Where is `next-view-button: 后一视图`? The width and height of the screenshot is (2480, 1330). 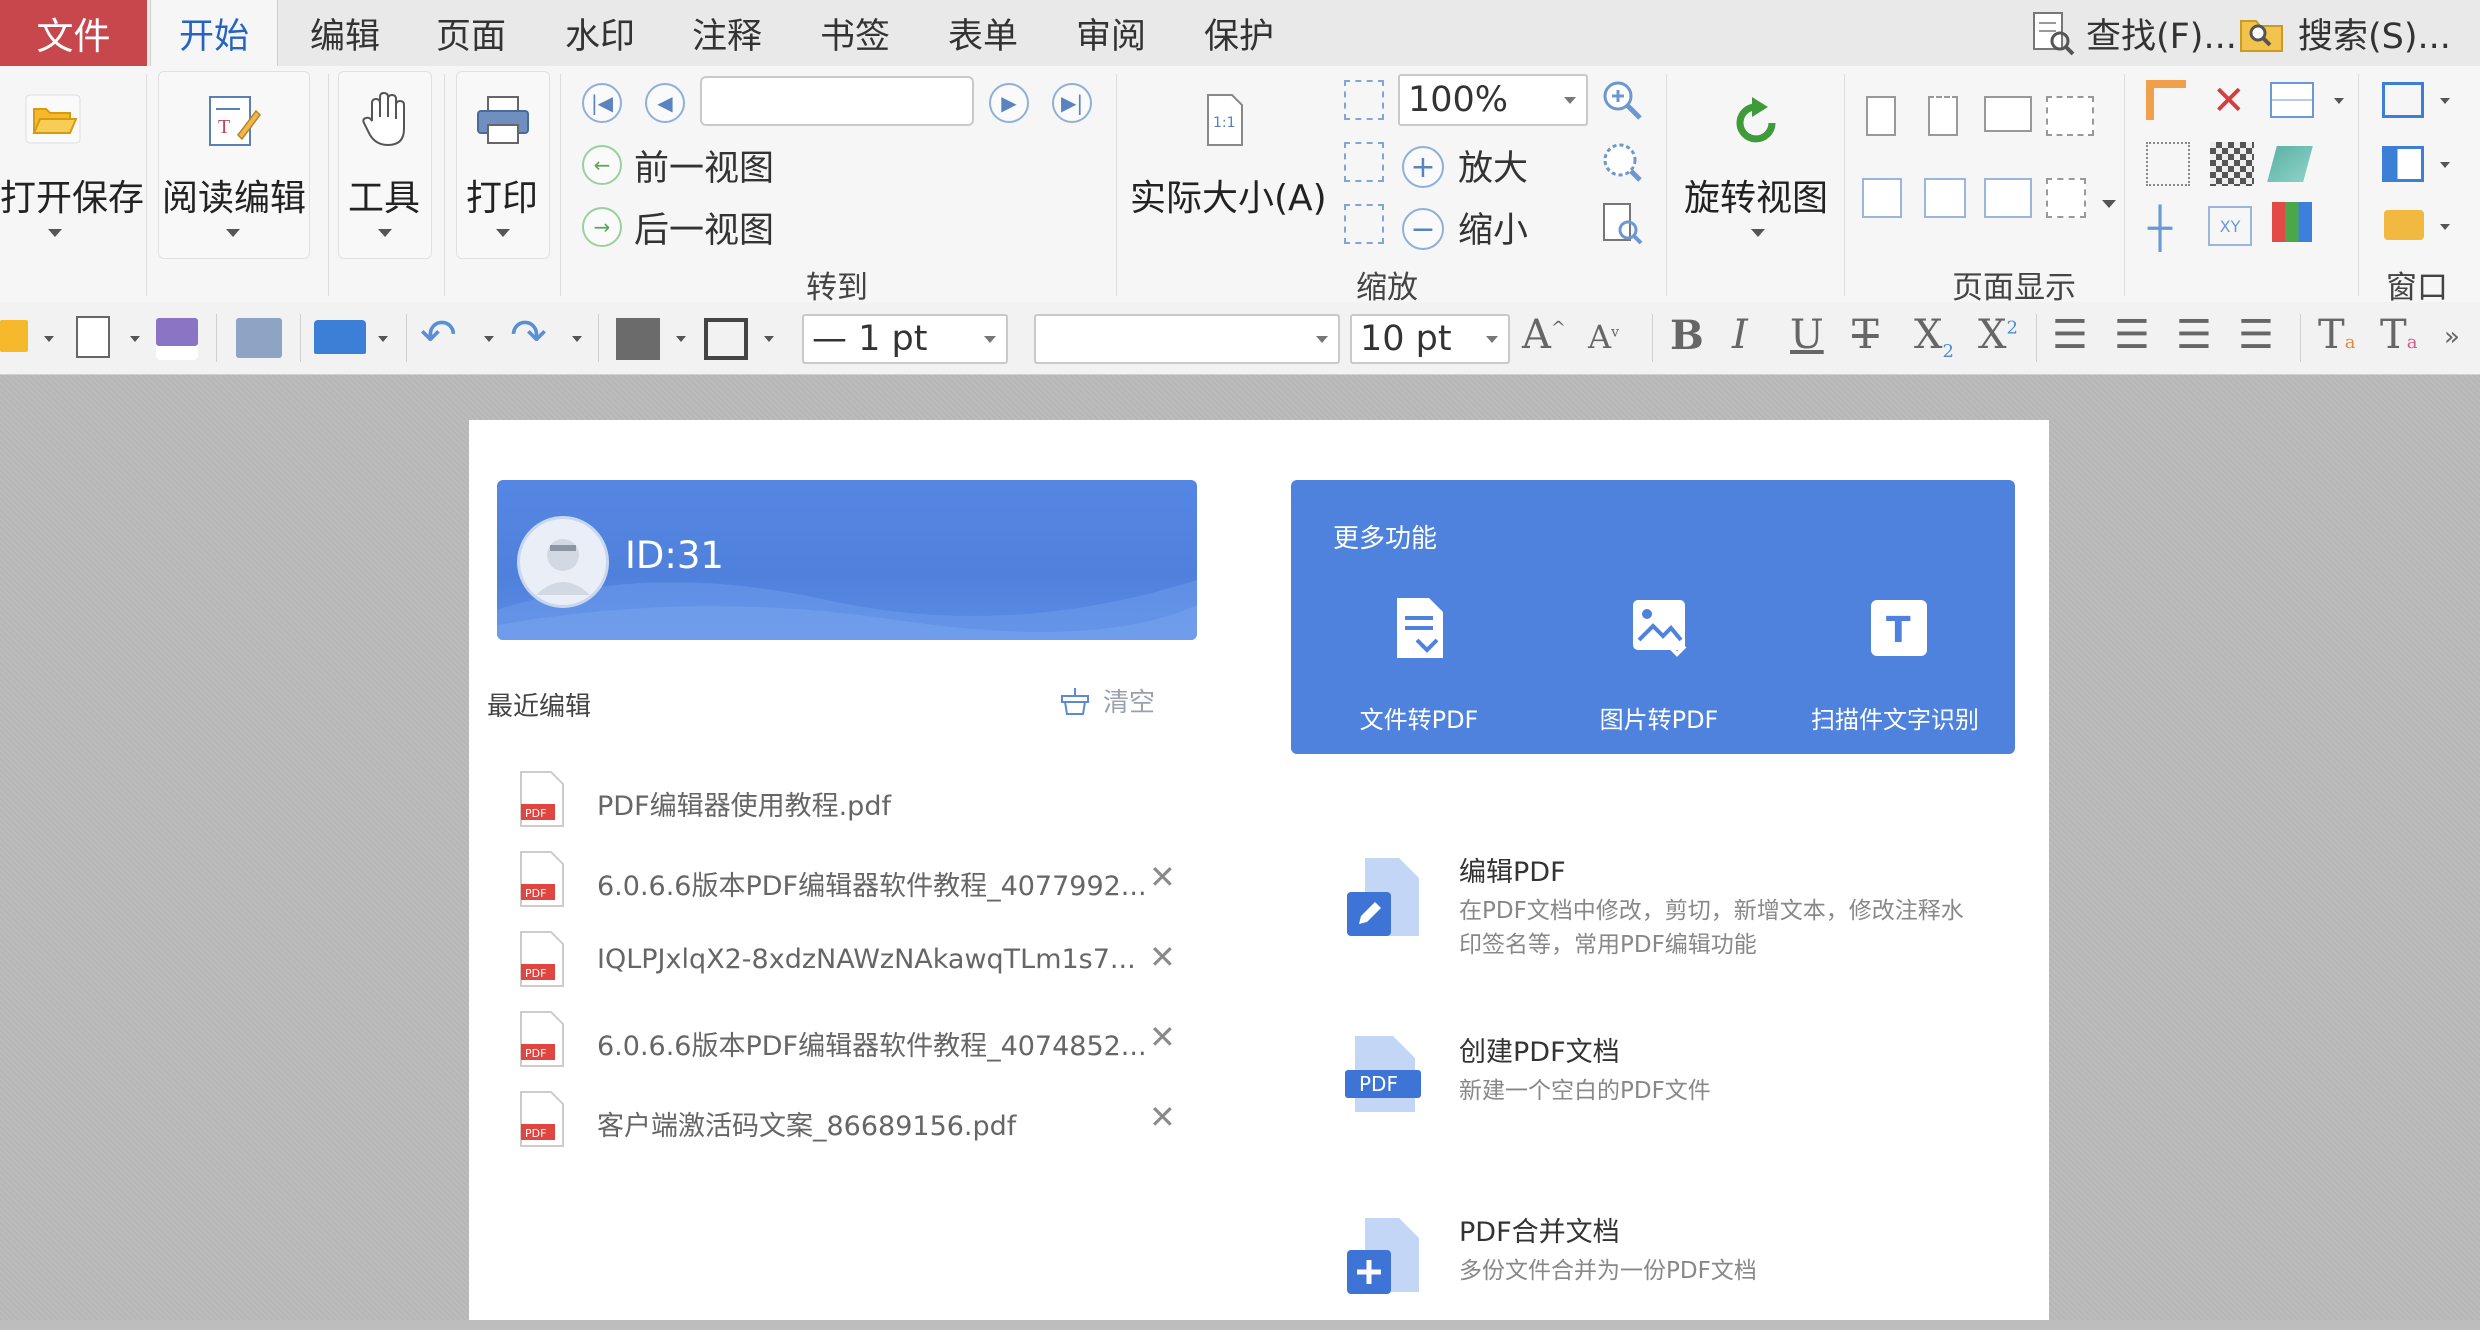
next-view-button: 后一视图 is located at coordinates (704, 227).